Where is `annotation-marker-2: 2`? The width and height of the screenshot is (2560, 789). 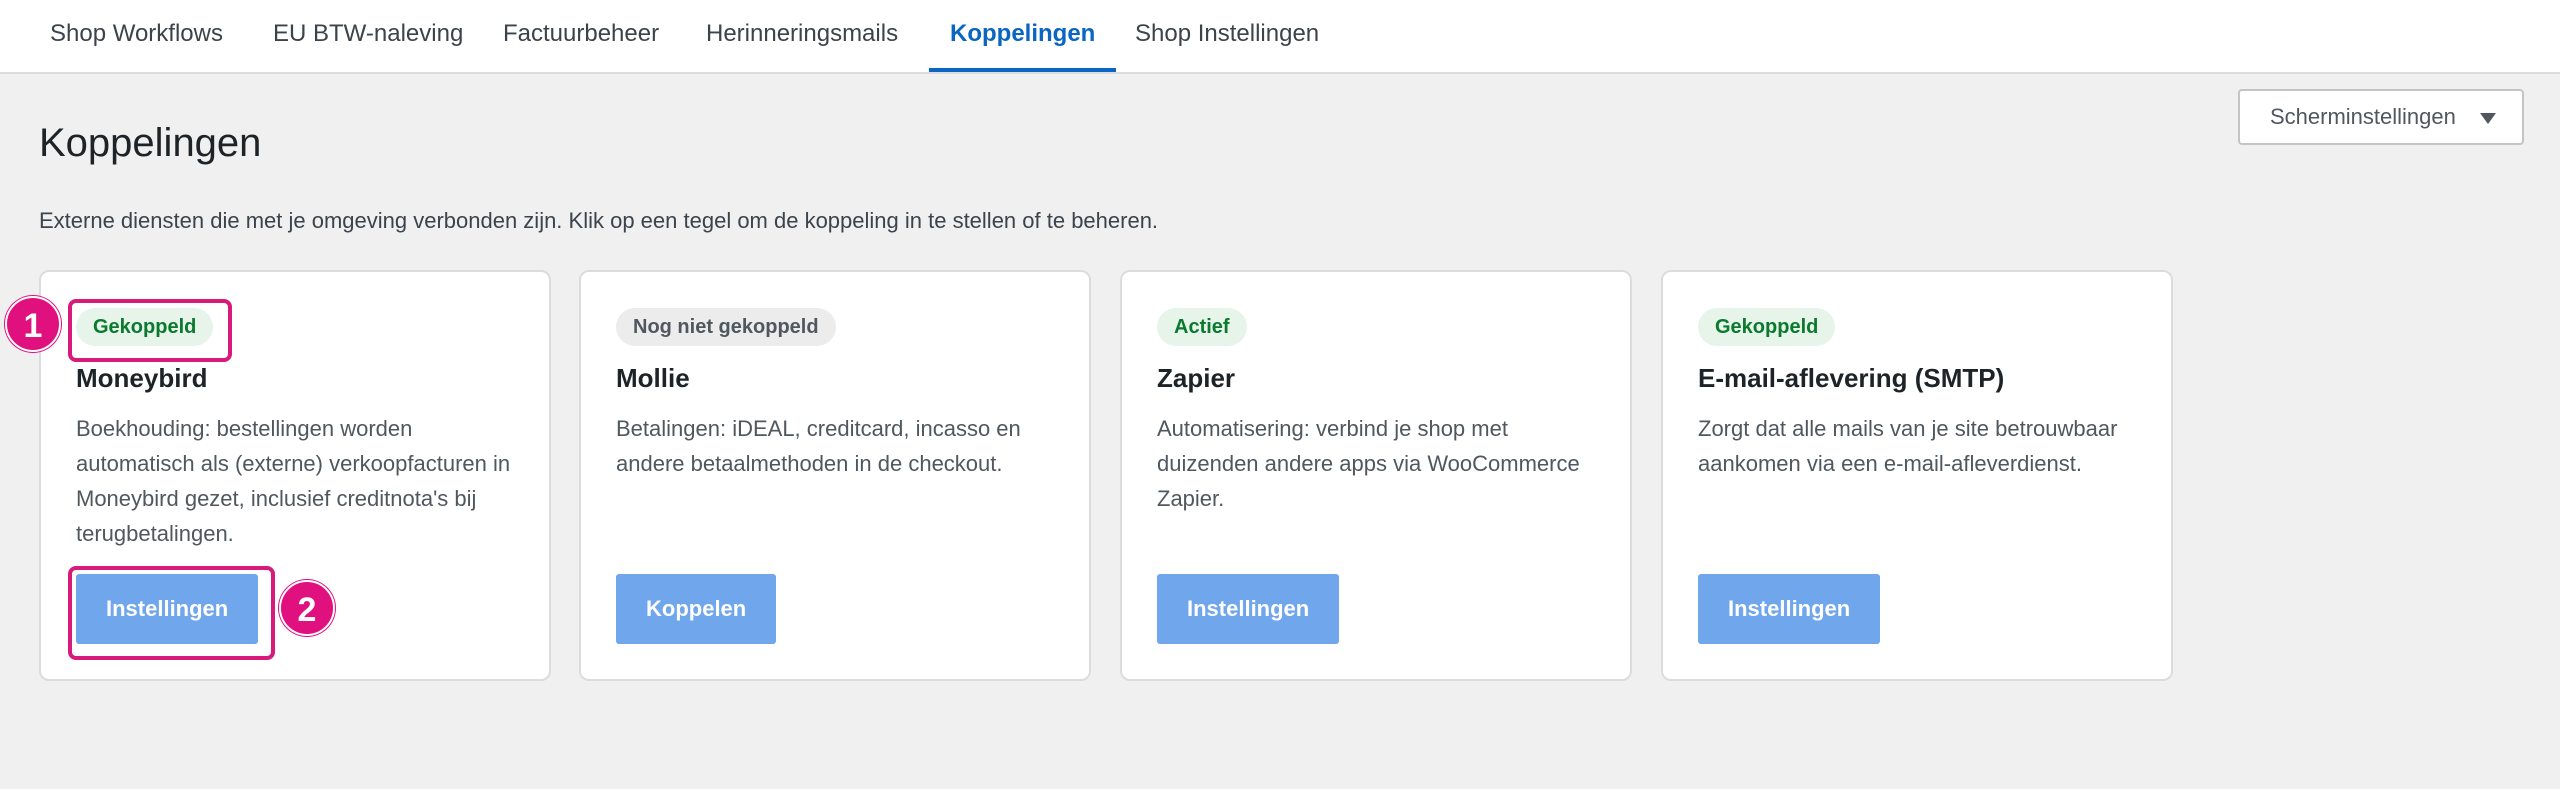 annotation-marker-2: 2 is located at coordinates (307, 608).